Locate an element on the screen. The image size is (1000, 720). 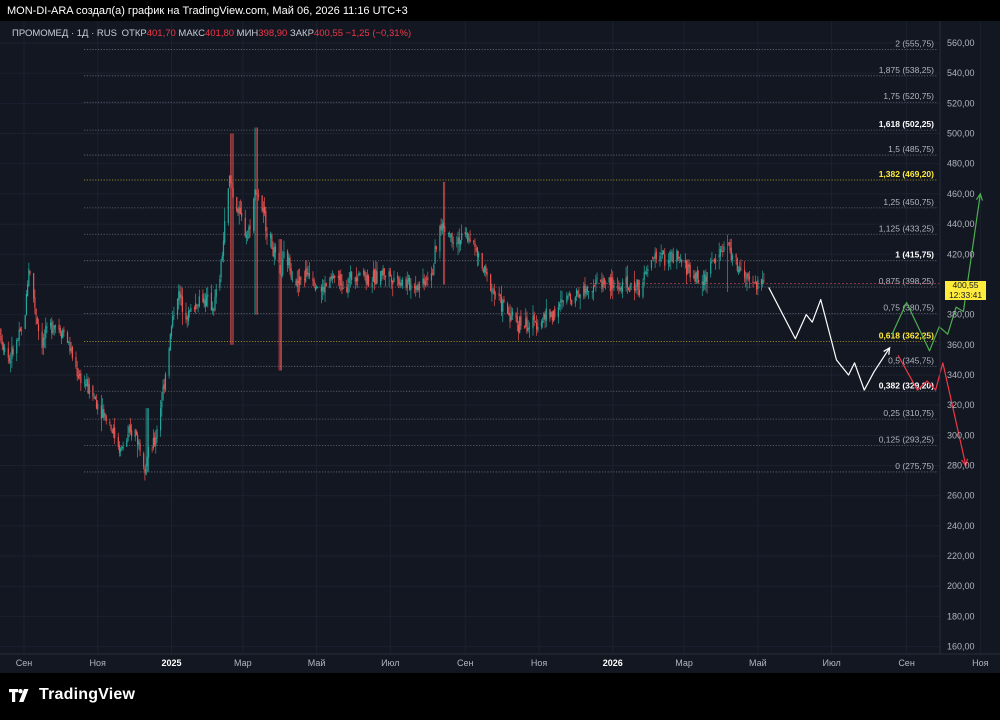
projection-paths is located at coordinates (876, 329).